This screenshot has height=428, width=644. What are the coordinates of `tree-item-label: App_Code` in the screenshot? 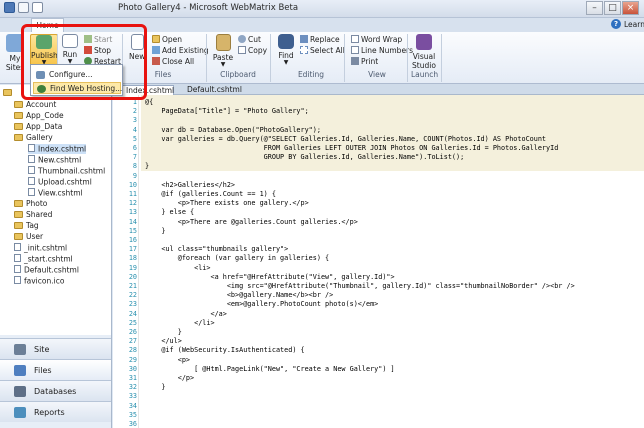 It's located at (45, 115).